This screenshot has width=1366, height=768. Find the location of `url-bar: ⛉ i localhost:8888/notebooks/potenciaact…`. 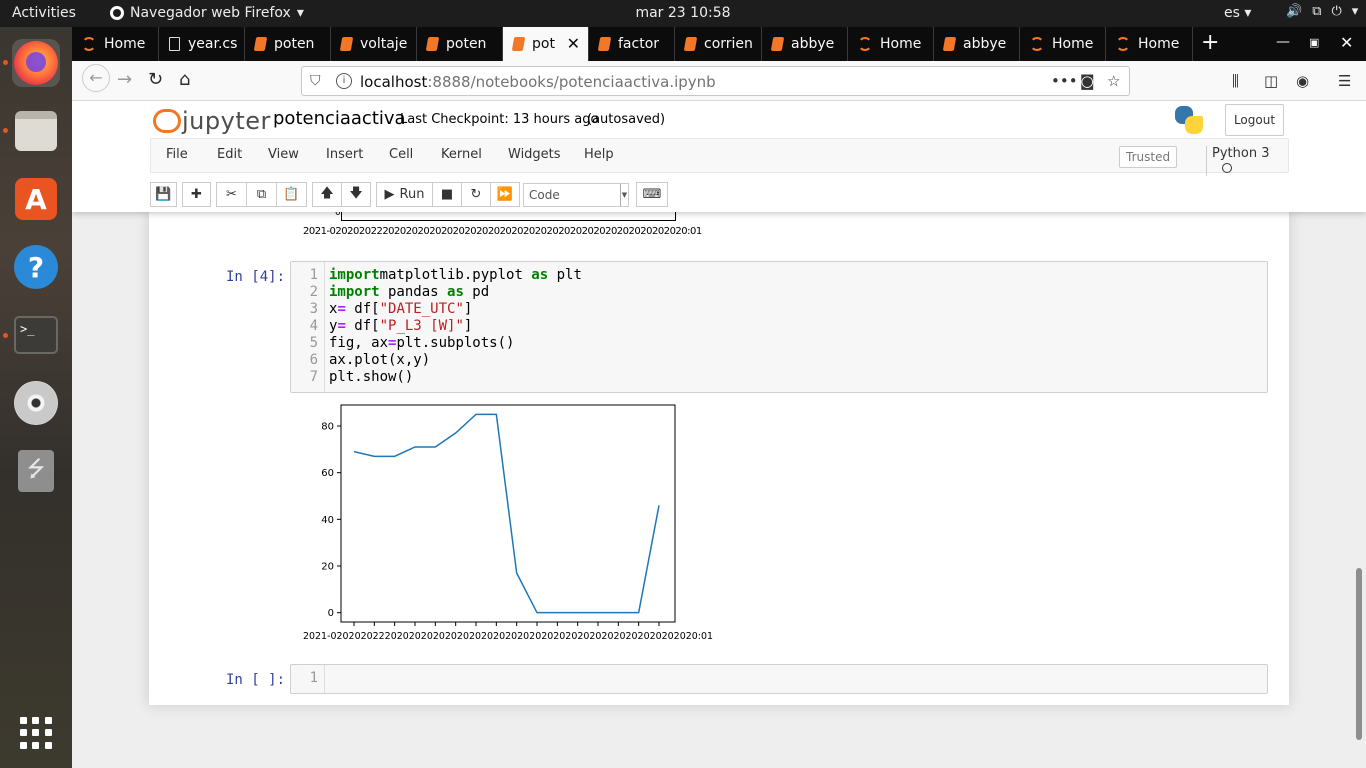

url-bar: ⛉ i localhost:8888/notebooks/potenciaact… is located at coordinates (715, 81).